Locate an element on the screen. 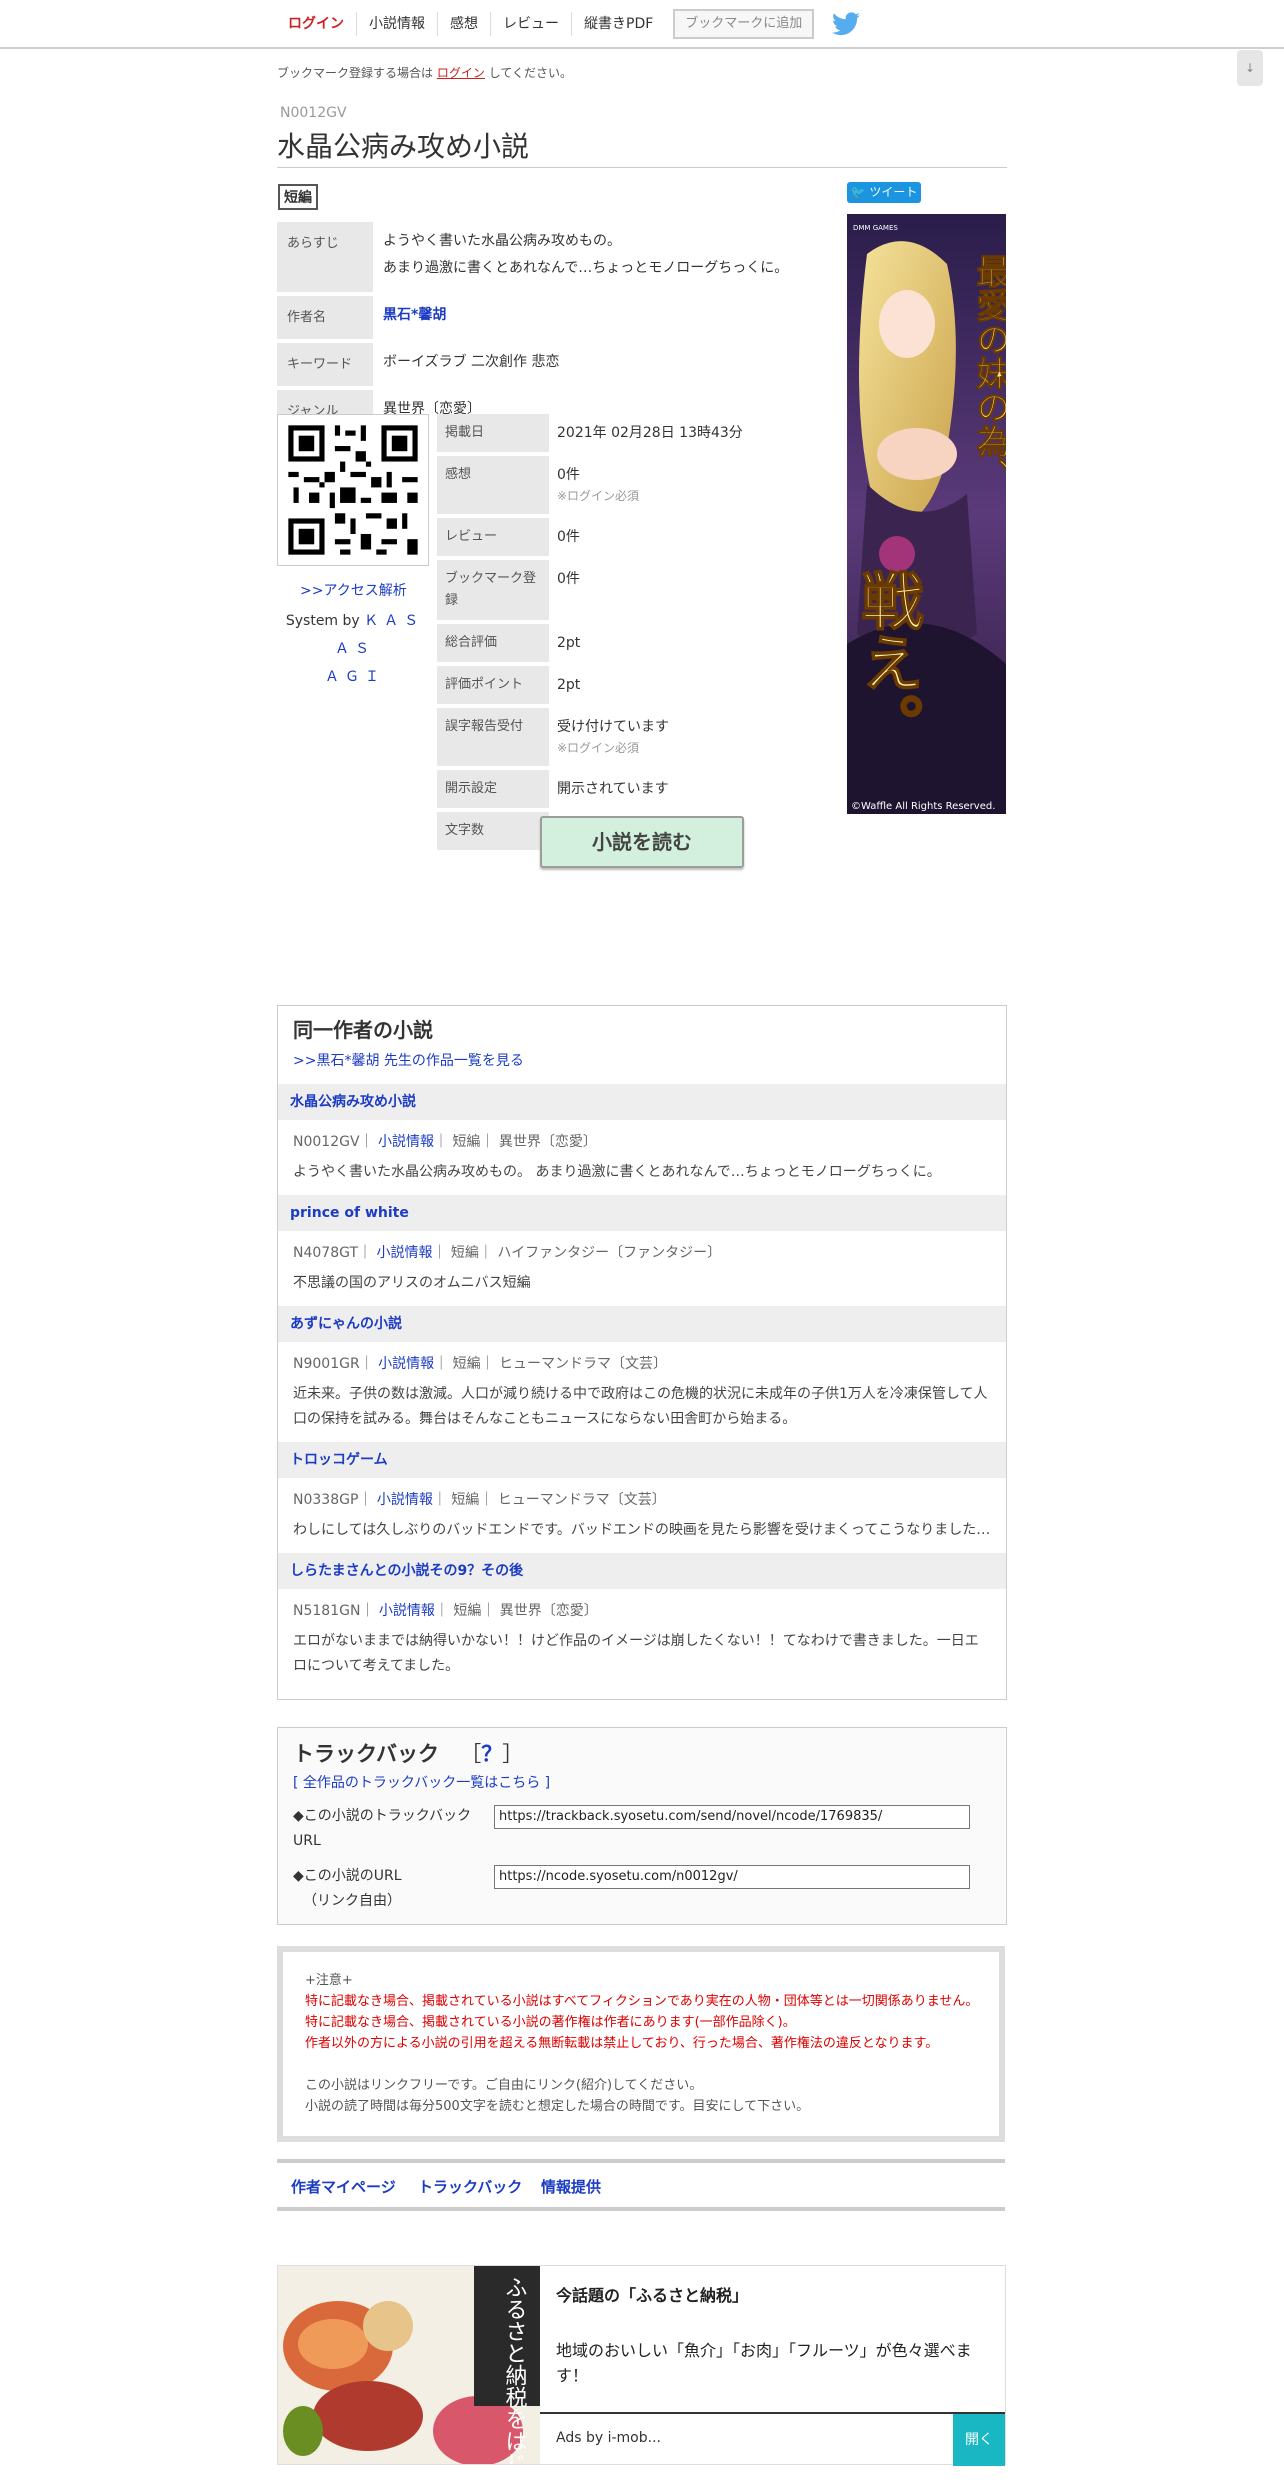 The width and height of the screenshot is (1284, 2484). access-analysis-link: >>アクセス解析 is located at coordinates (353, 590).